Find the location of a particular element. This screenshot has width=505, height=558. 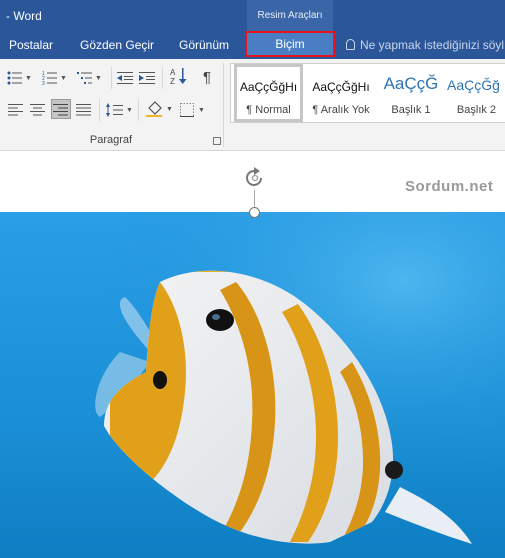

multilevel-list-button: ▼ is located at coordinates (89, 78).